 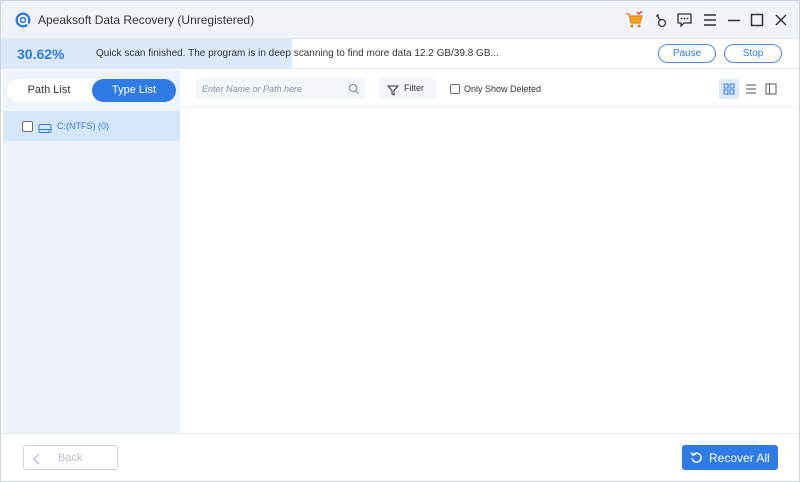 What do you see at coordinates (27, 126) in the screenshot?
I see `tree-item-checkbox` at bounding box center [27, 126].